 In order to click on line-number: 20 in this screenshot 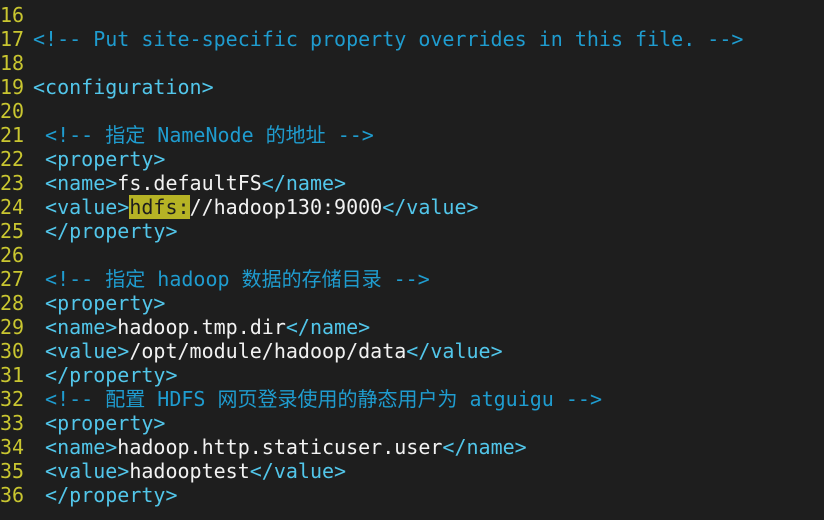, I will do `click(12, 111)`.